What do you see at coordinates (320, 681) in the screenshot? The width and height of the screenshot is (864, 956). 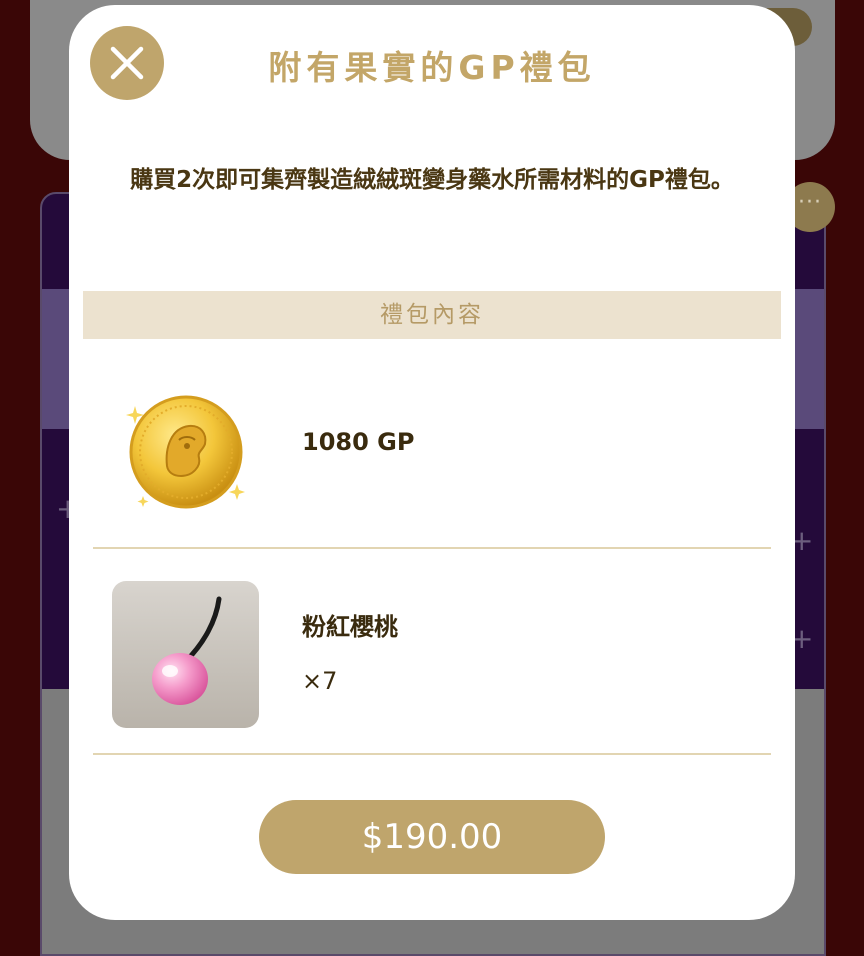 I see `item-quantity: ×7` at bounding box center [320, 681].